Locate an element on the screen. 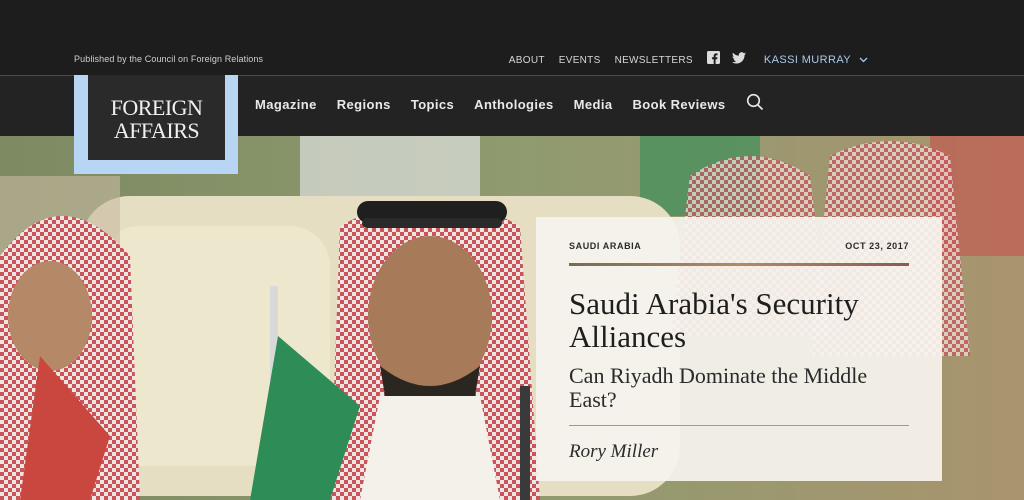 Image resolution: width=1024 pixels, height=500 pixels. card-accent-bar is located at coordinates (739, 264).